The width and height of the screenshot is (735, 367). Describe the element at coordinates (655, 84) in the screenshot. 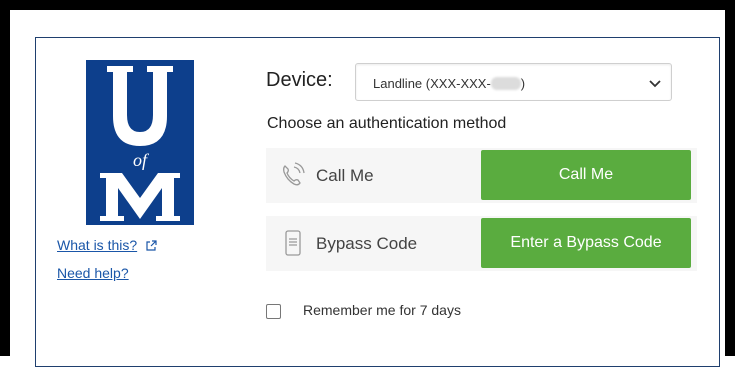

I see `chevron-down-icon` at that location.